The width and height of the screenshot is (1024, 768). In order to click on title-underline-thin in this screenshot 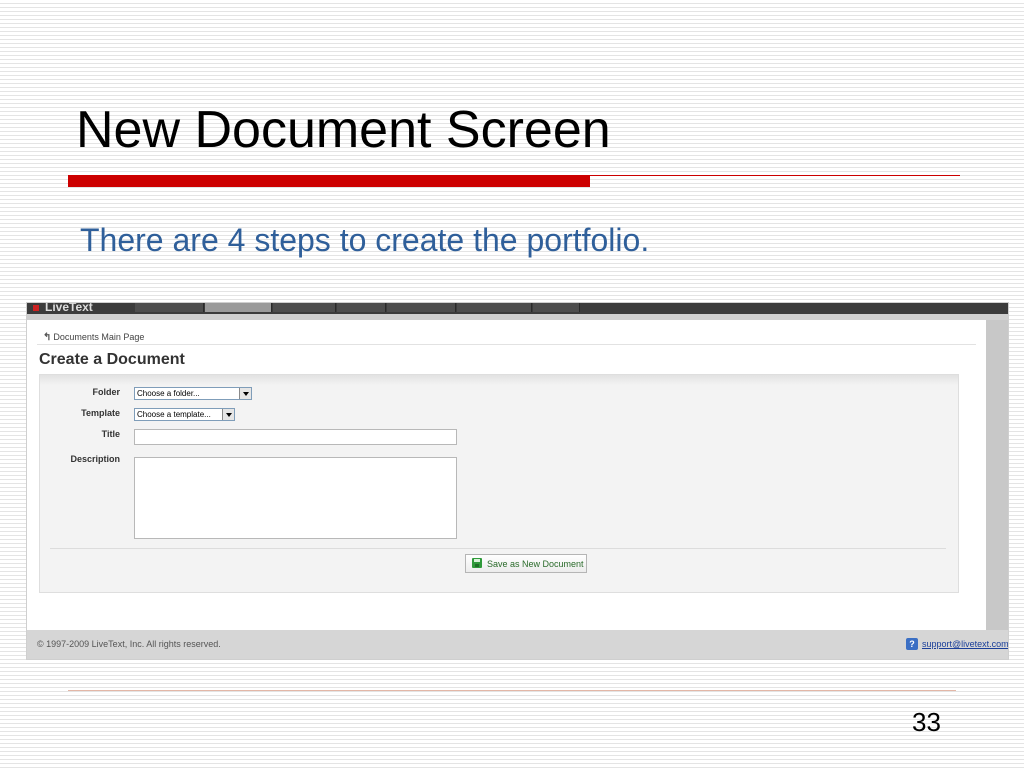, I will do `click(775, 175)`.